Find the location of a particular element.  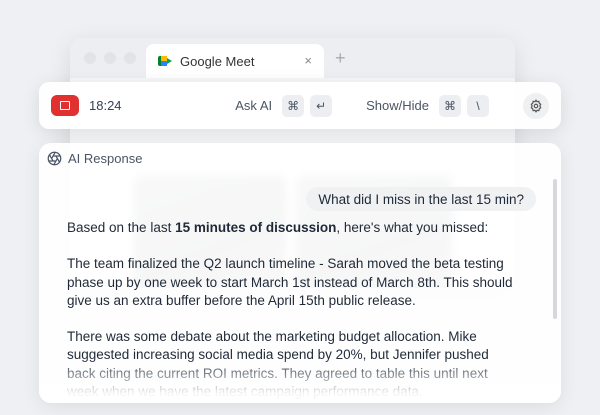

window-minimize-dot is located at coordinates (110, 58).